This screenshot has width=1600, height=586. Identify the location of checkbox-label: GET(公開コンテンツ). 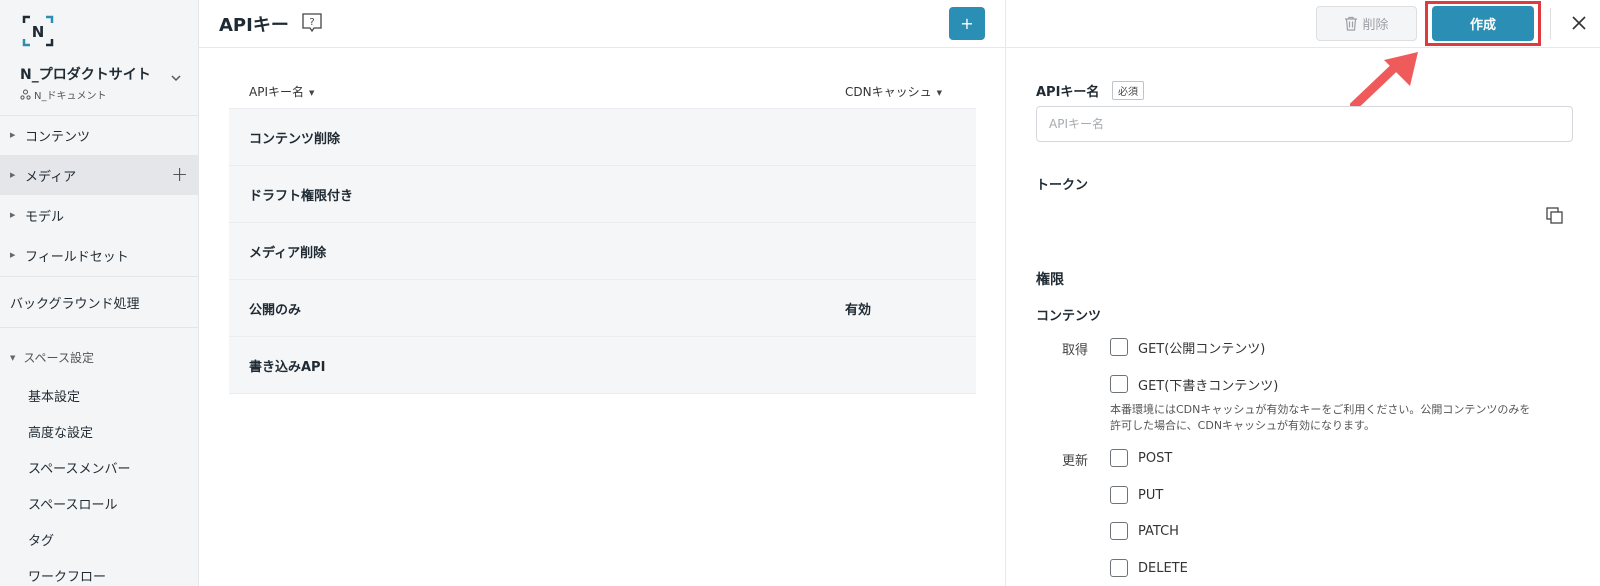
(1202, 349).